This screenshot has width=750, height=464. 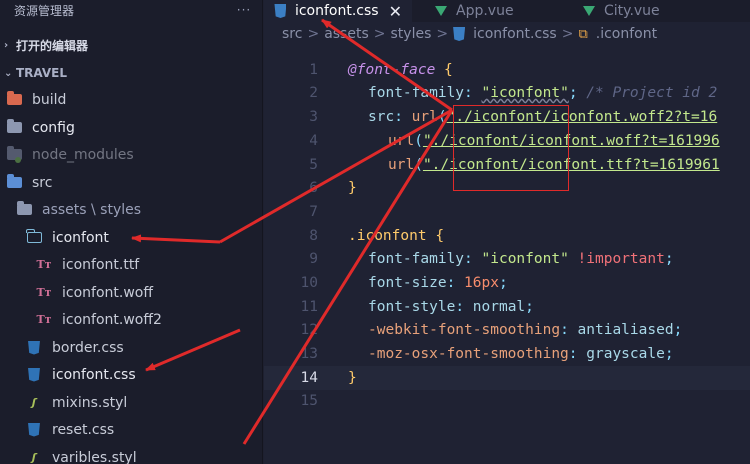 I want to click on tree-item-iconfont-woff: Tт iconfont.woff, so click(x=131, y=292).